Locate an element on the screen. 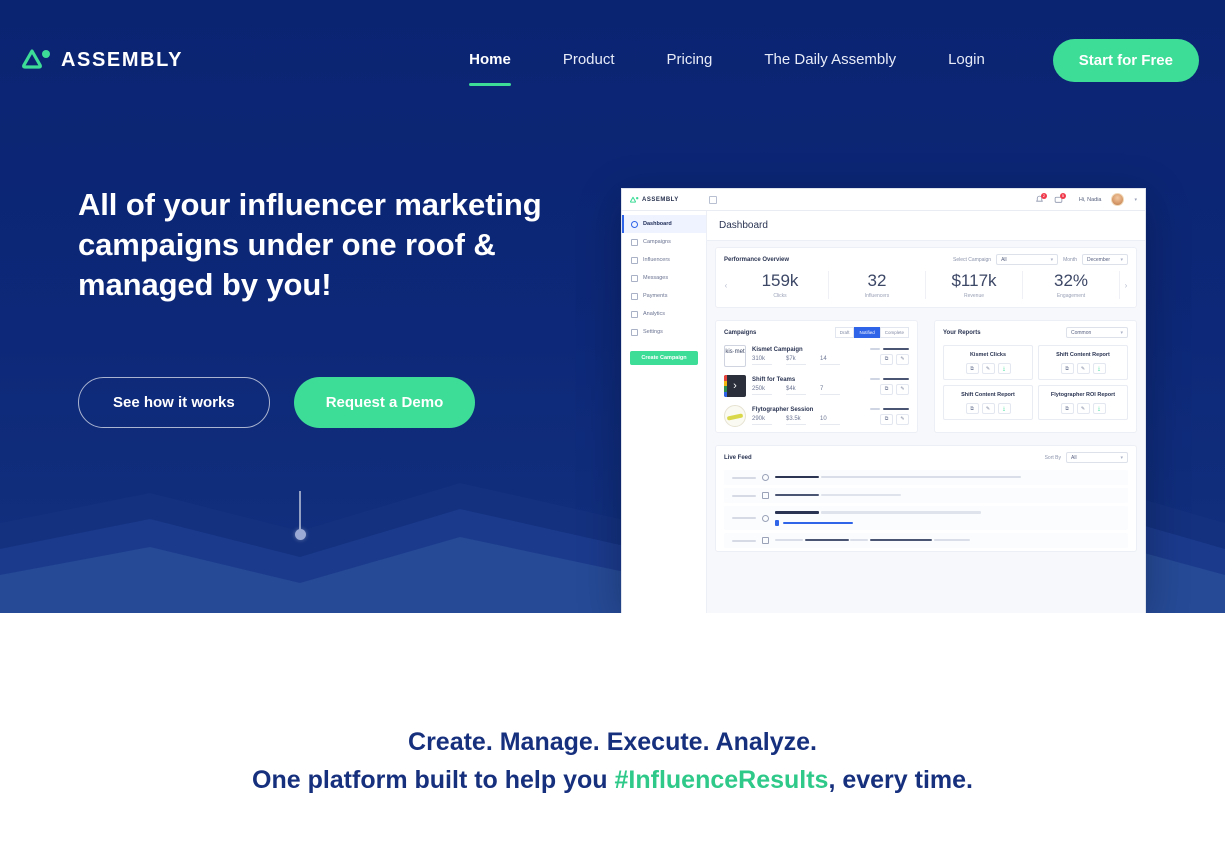 This screenshot has height=847, width=1225. assembly-triangle-logo-icon is located at coordinates (36, 59).